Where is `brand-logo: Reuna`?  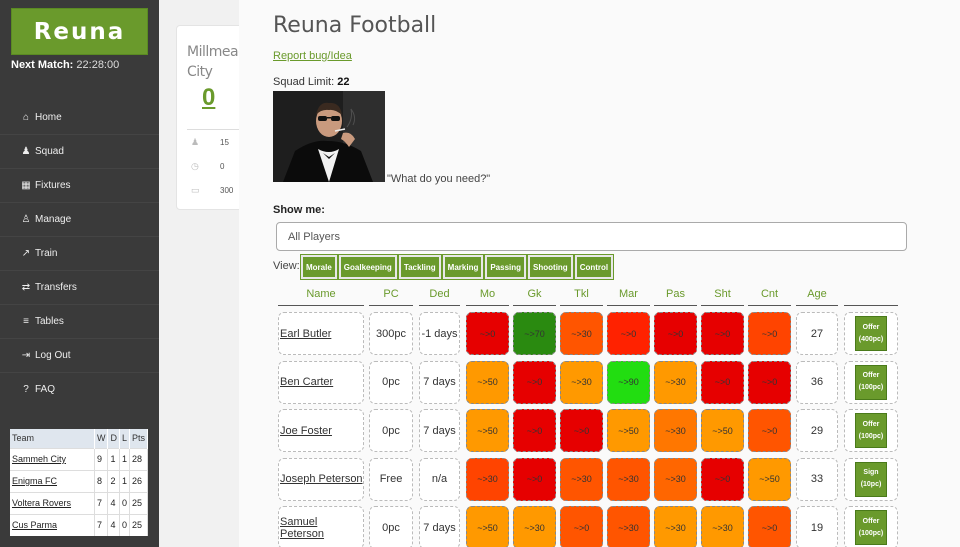
brand-logo: Reuna is located at coordinates (79, 31).